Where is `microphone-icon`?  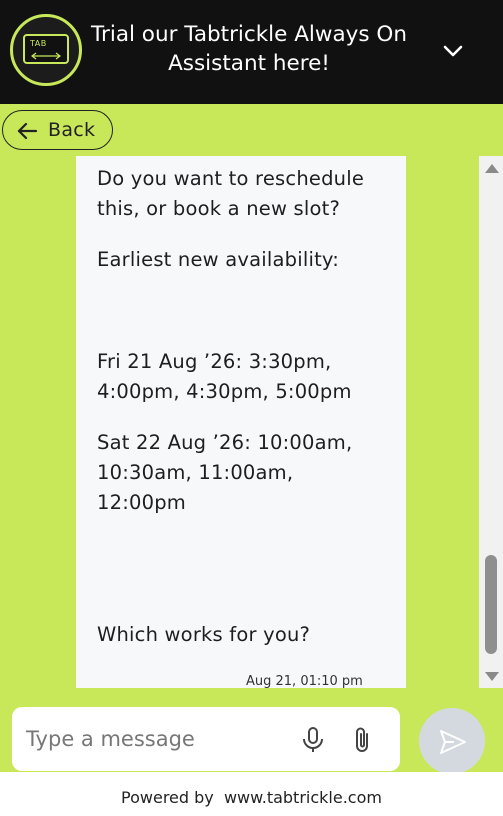 microphone-icon is located at coordinates (313, 739).